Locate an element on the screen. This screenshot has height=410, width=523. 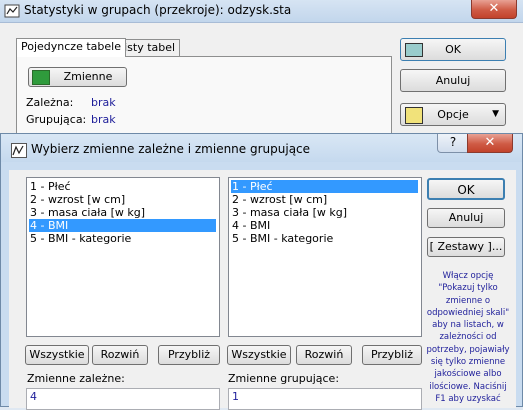
dialog-ok-button: OK is located at coordinates (466, 189).